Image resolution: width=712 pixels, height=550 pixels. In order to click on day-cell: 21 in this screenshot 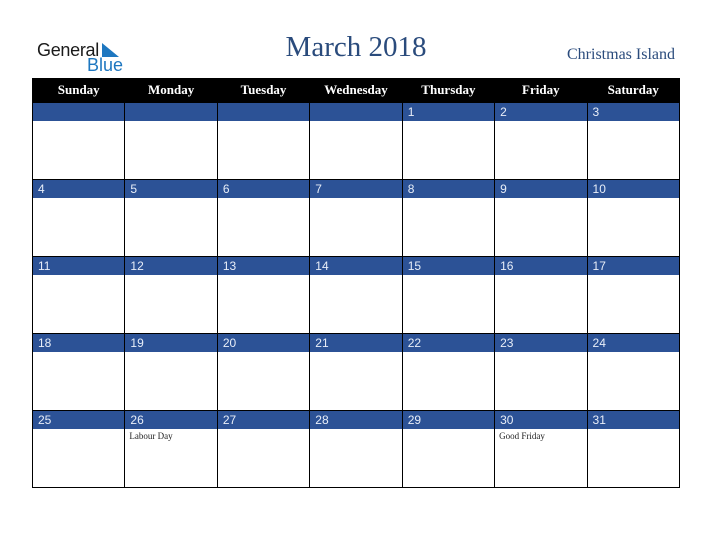, I will do `click(356, 372)`.